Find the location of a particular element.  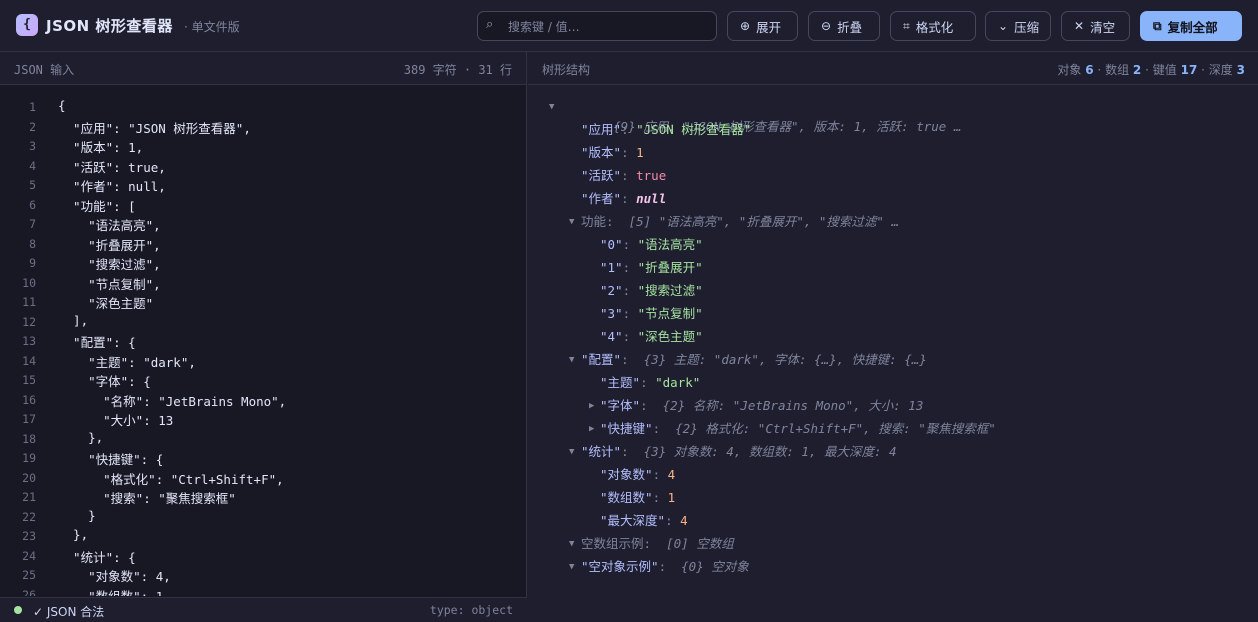

tree-node-font: "字体": {2} 名称: "JetBrains Mono", 大小: 13 is located at coordinates (761, 406).